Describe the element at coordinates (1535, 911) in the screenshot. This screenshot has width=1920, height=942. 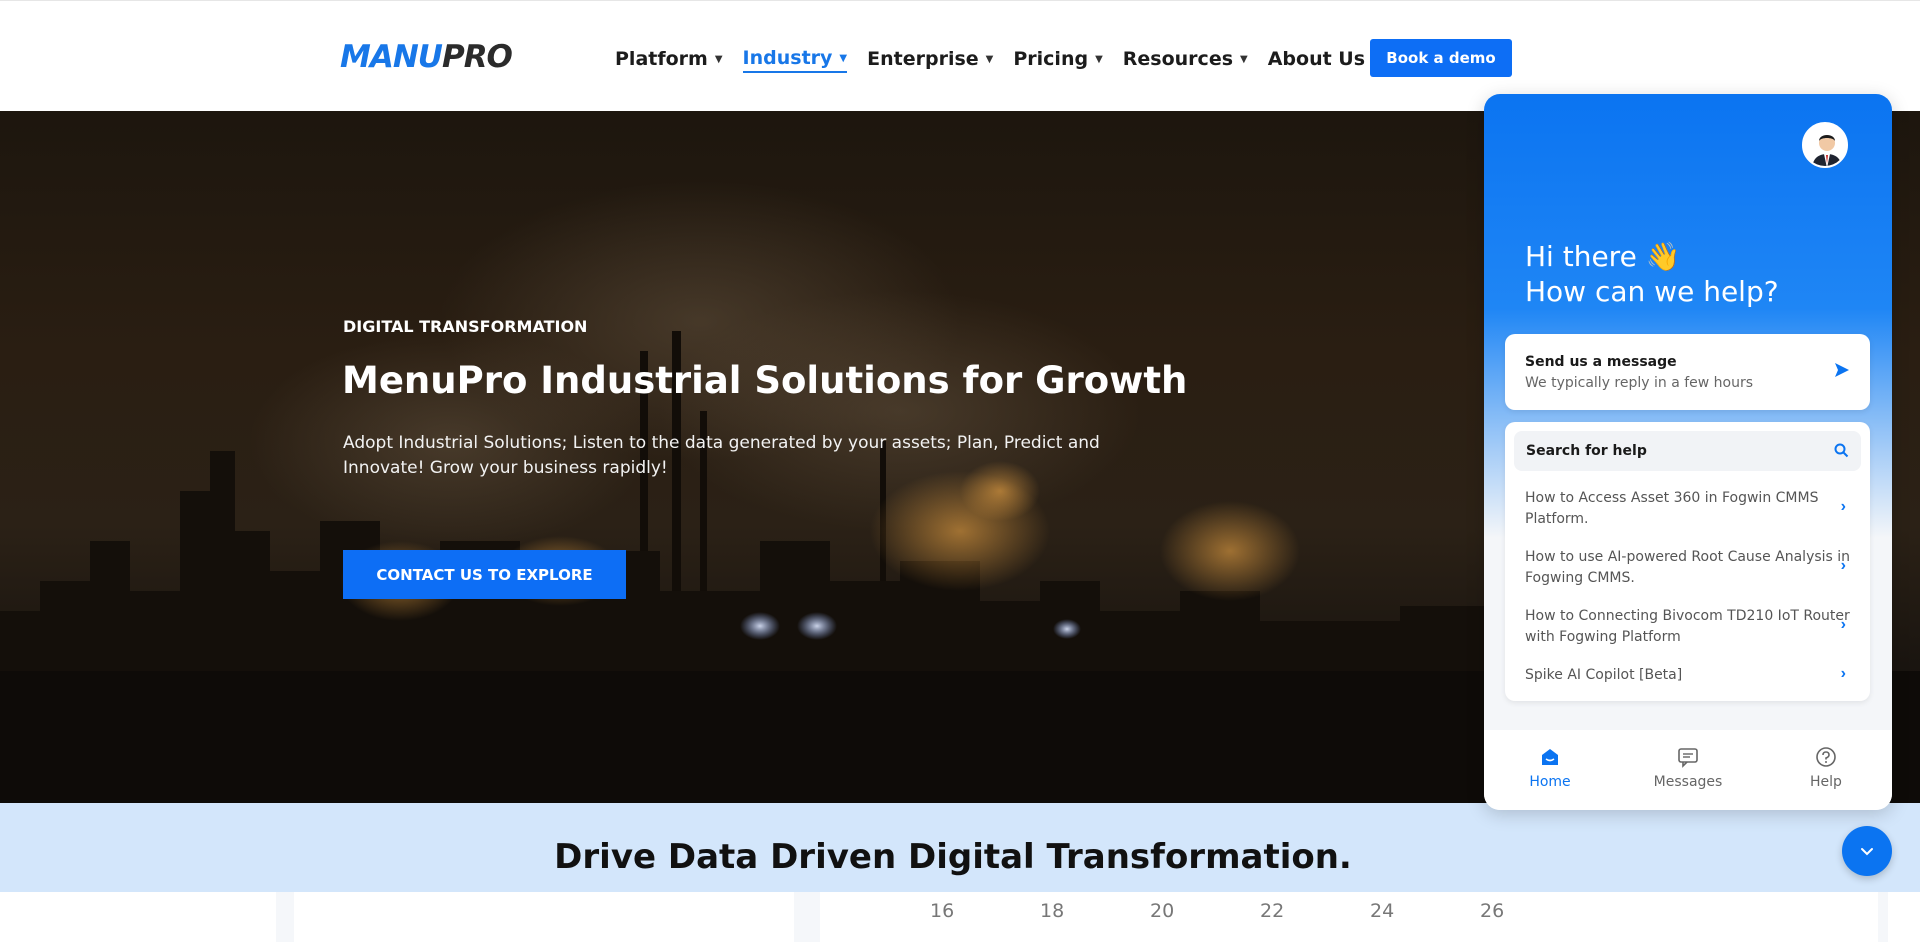
I see `calendar-day: 26` at that location.